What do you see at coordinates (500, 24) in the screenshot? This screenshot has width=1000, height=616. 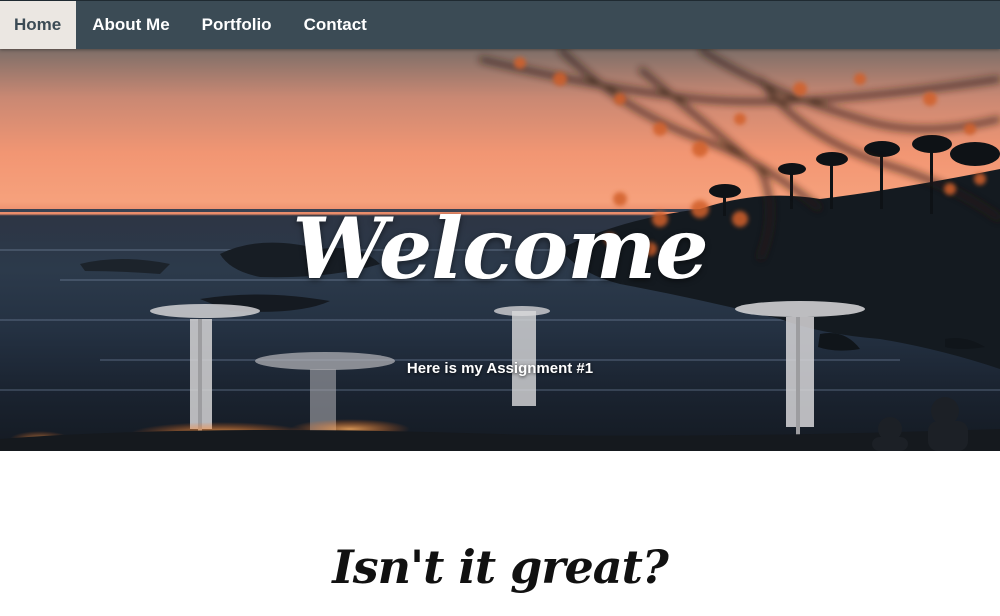 I see `top-navbar: Home About Me Portfolio Contact` at bounding box center [500, 24].